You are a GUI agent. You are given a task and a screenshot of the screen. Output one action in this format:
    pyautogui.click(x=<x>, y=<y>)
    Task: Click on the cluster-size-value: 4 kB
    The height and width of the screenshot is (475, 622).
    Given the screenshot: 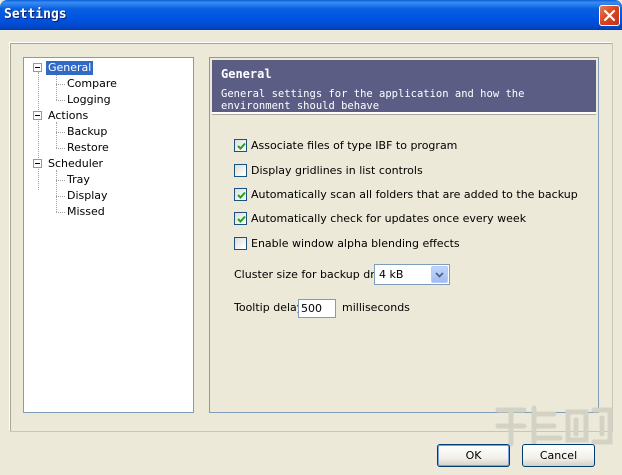 What is the action you would take?
    pyautogui.click(x=391, y=274)
    